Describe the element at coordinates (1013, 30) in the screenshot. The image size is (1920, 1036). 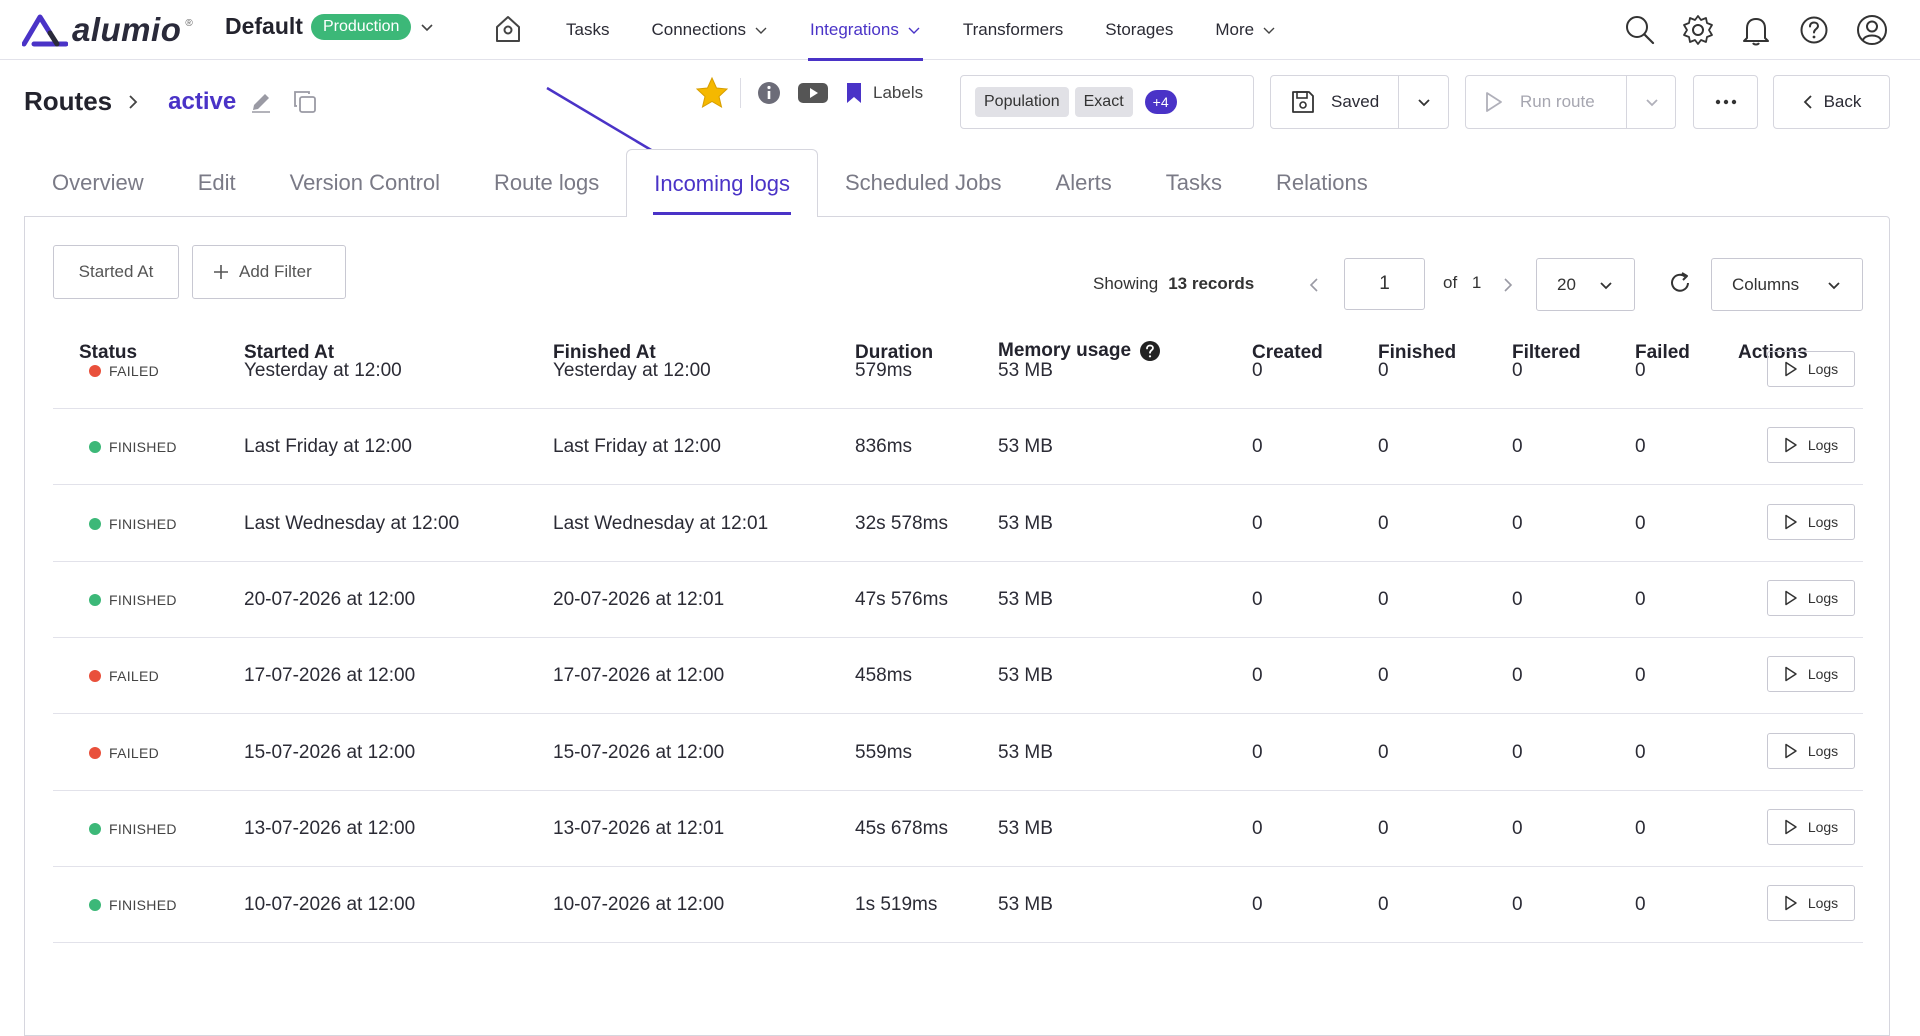
I see `nav-transformers: Transformers` at that location.